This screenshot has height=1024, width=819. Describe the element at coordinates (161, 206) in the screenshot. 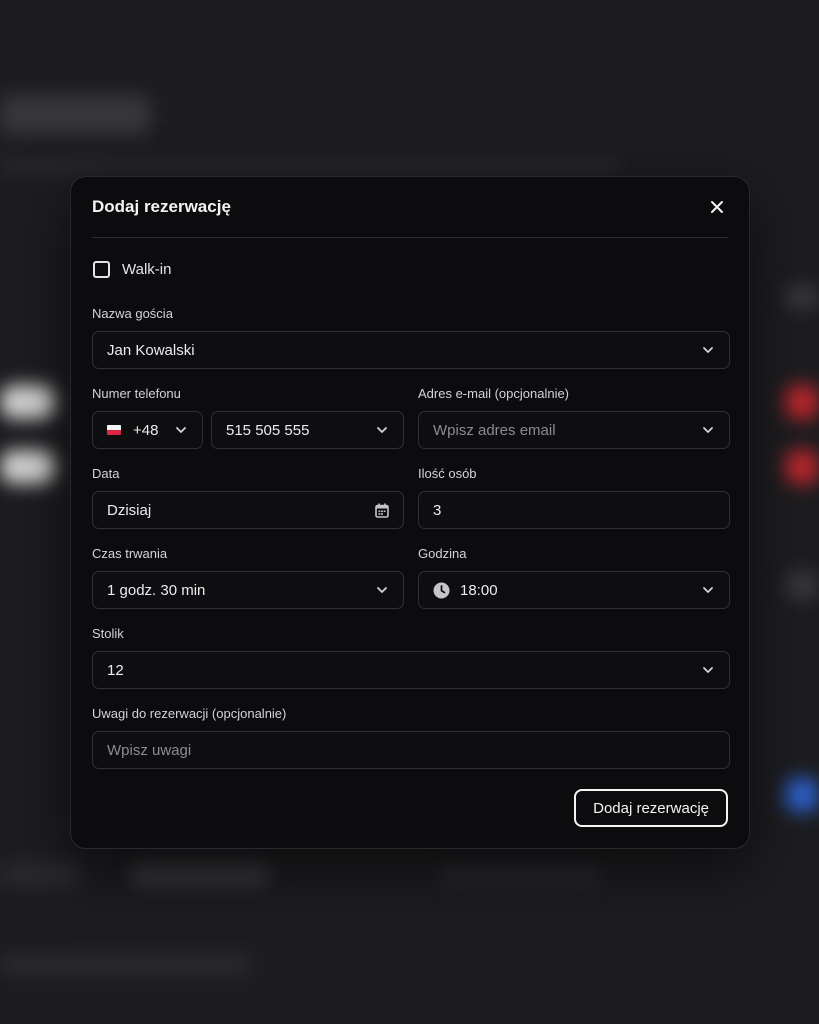

I see `modal-title: Dodaj rezerwację` at that location.